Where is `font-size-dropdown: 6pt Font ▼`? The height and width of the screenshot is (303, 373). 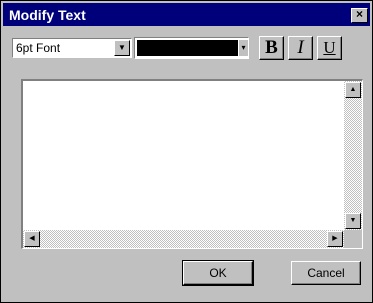
font-size-dropdown: 6pt Font ▼ is located at coordinates (72, 48).